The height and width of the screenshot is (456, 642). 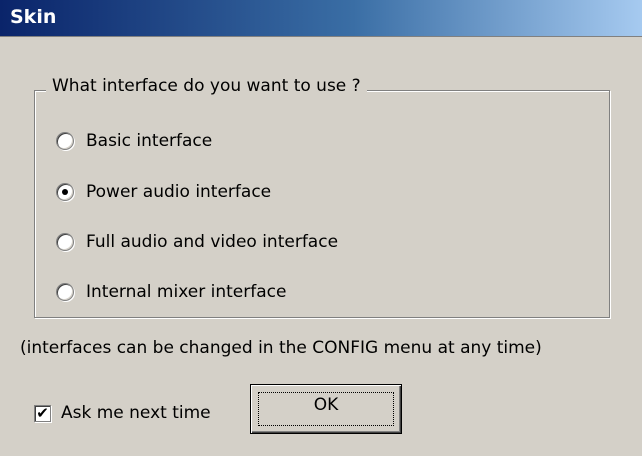 What do you see at coordinates (186, 292) in the screenshot?
I see `radio-label: Internal mixer interface` at bounding box center [186, 292].